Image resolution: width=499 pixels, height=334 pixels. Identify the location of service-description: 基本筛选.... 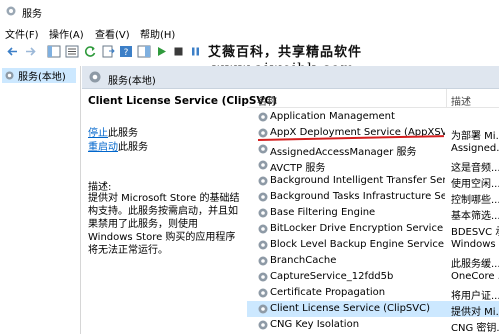
(475, 216).